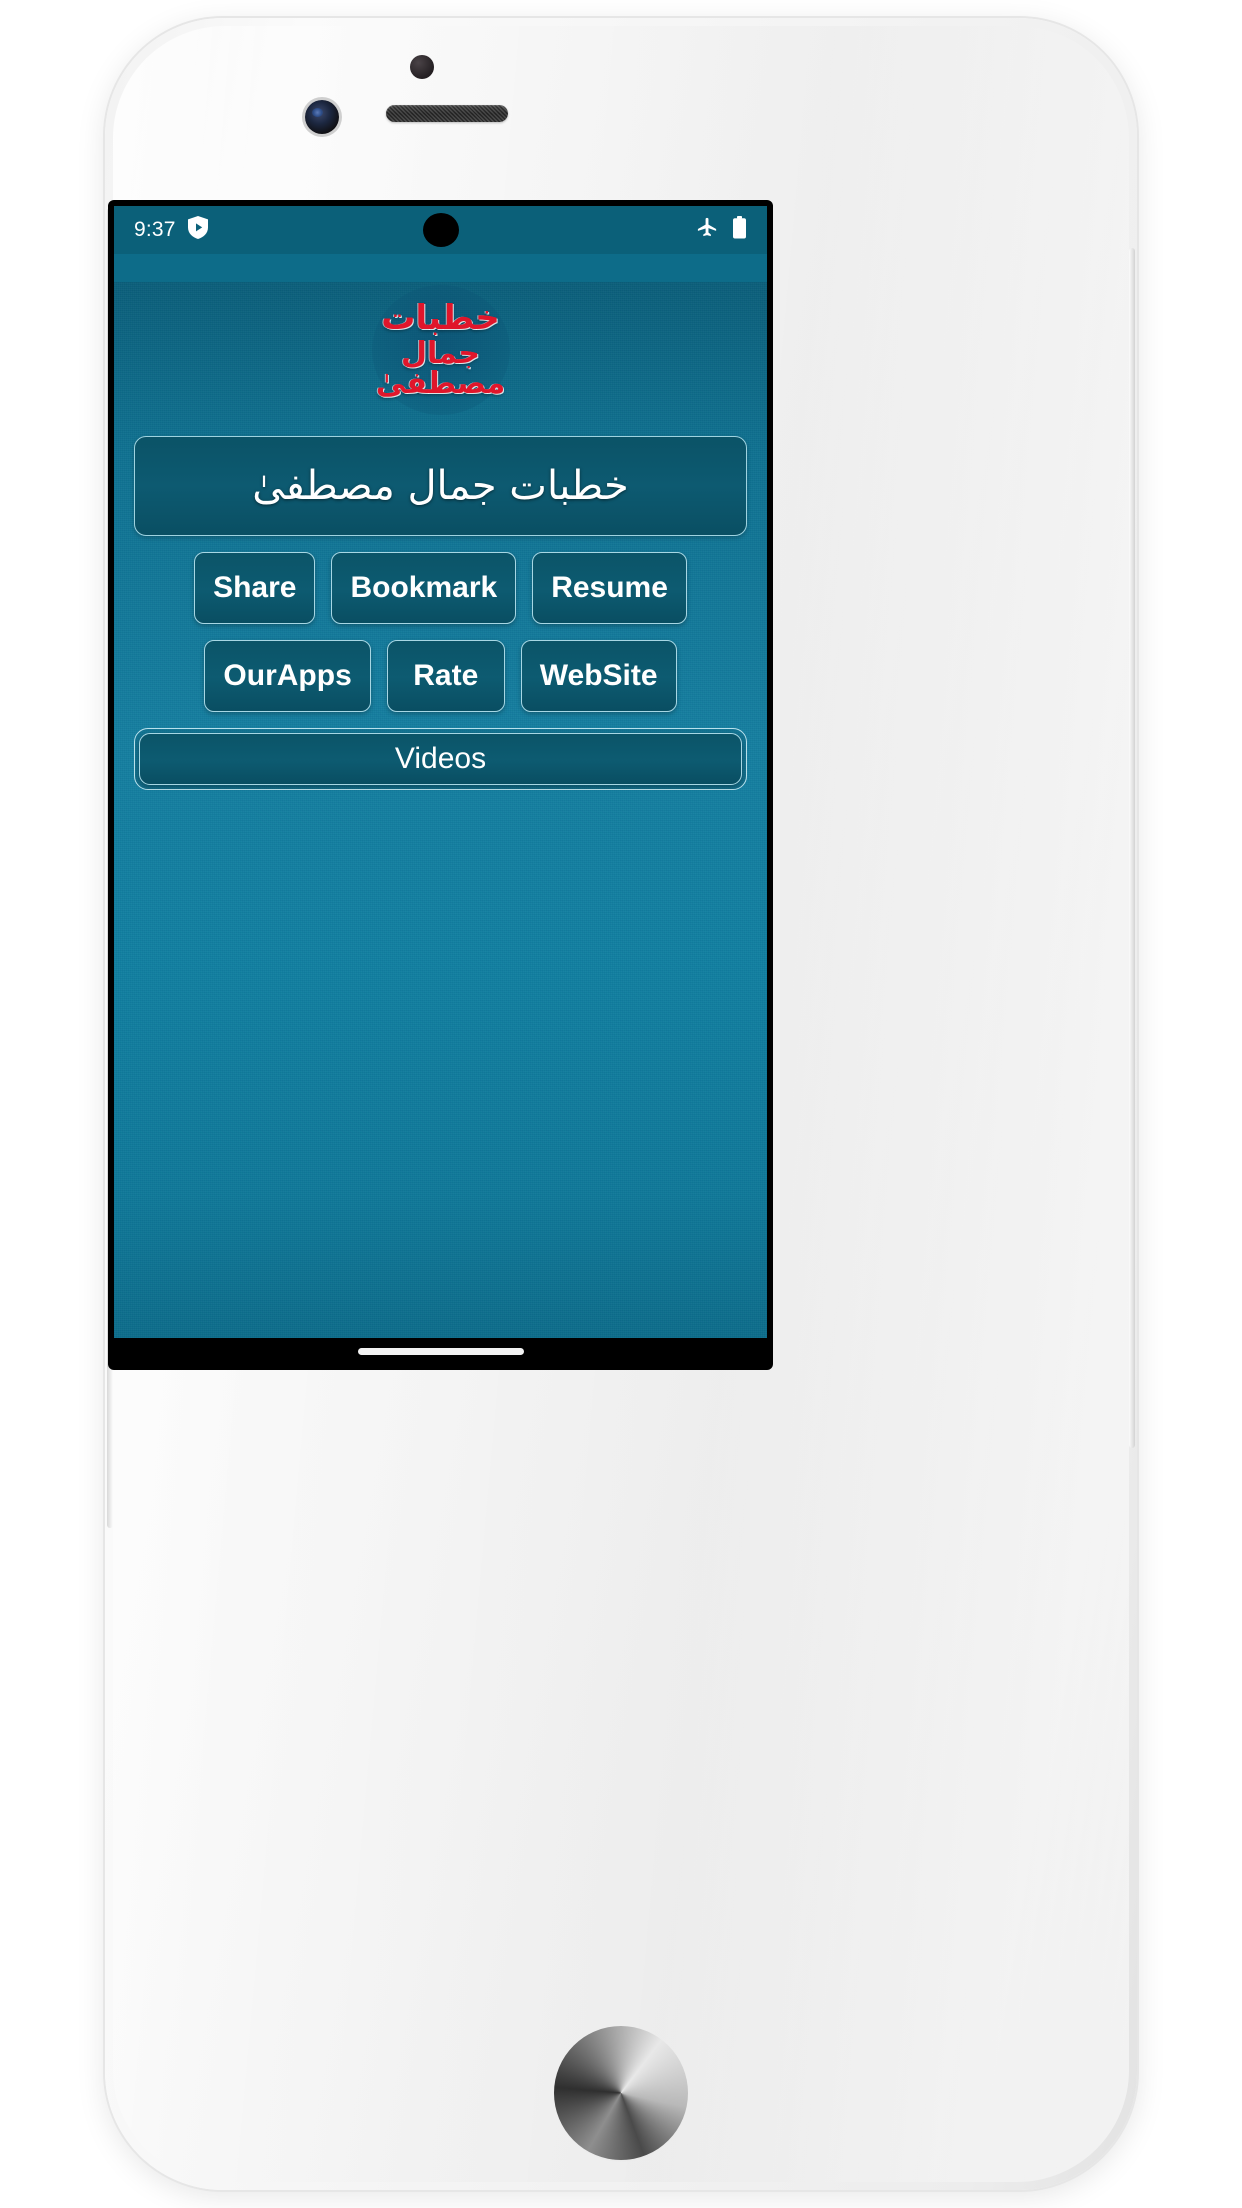 The height and width of the screenshot is (2208, 1242). I want to click on front-camera-icon, so click(322, 117).